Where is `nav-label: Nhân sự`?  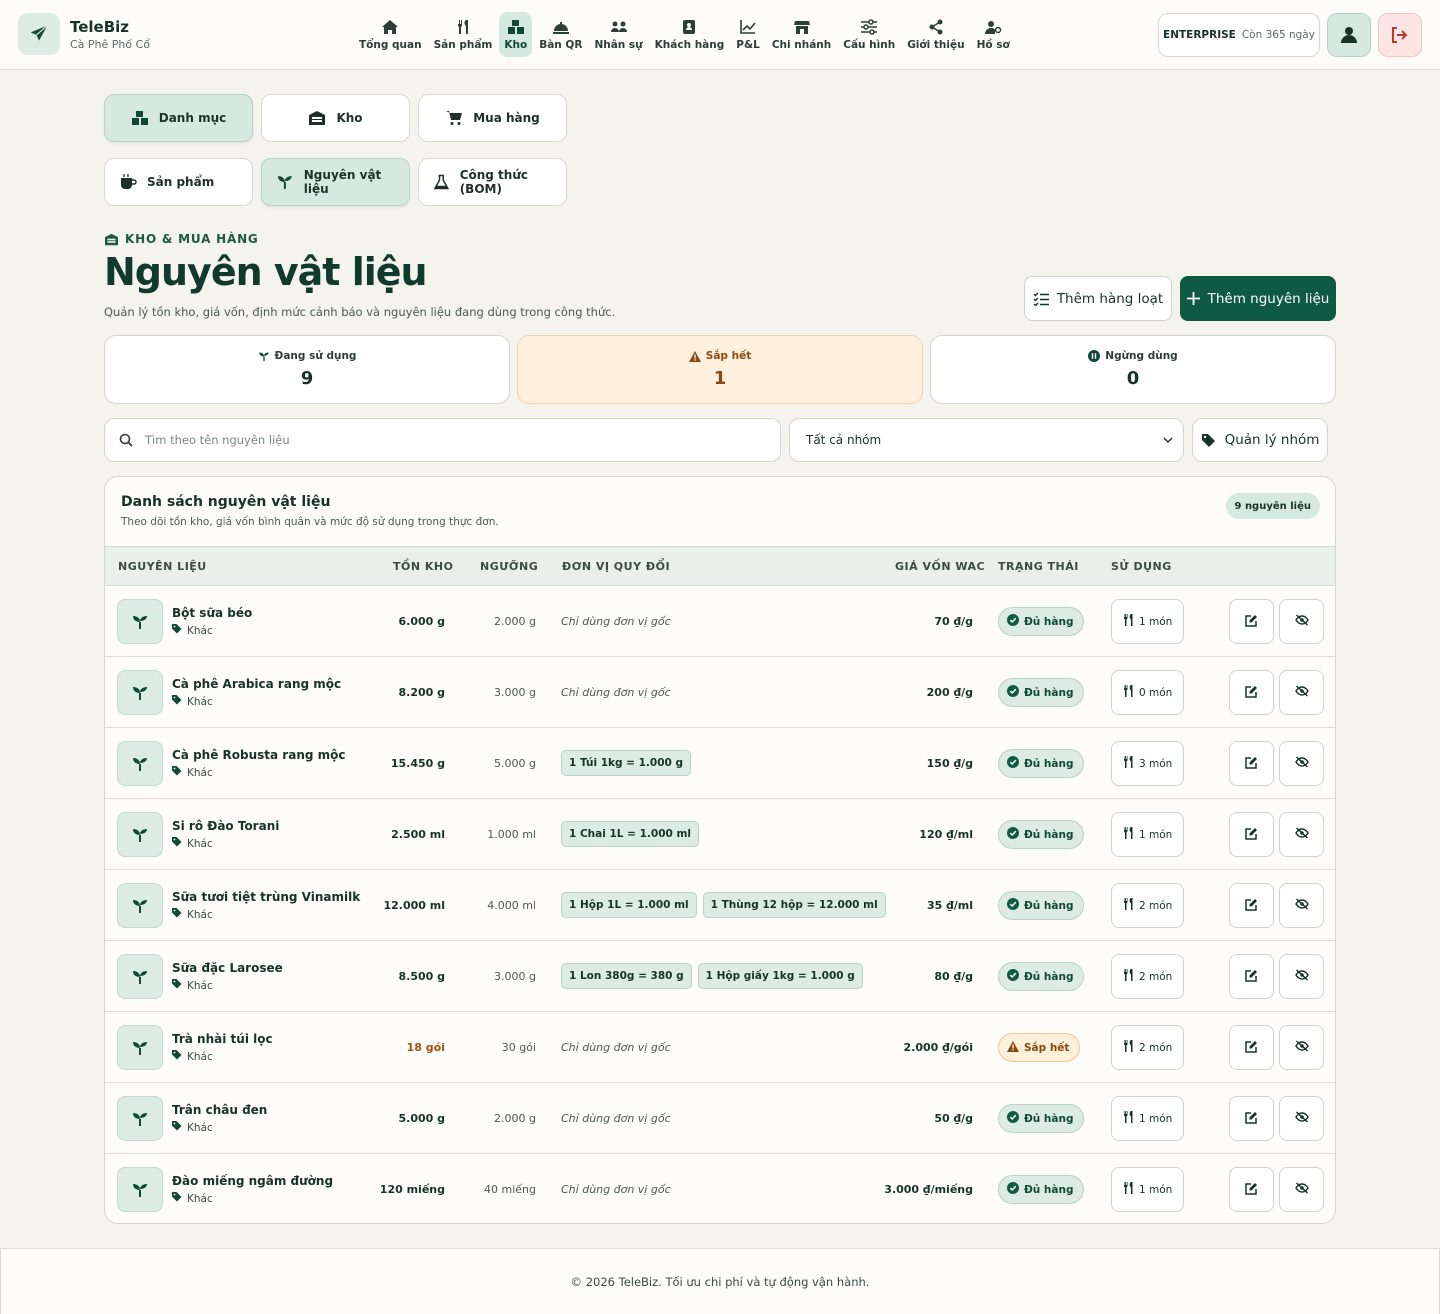
nav-label: Nhân sự is located at coordinates (618, 44).